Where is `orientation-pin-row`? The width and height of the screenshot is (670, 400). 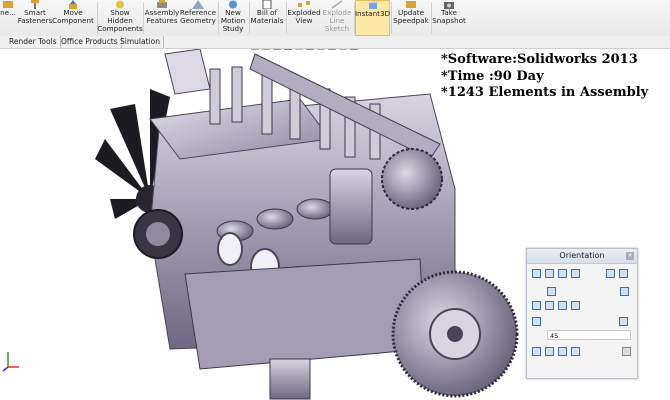
orientation-pin-row is located at coordinates (580, 273).